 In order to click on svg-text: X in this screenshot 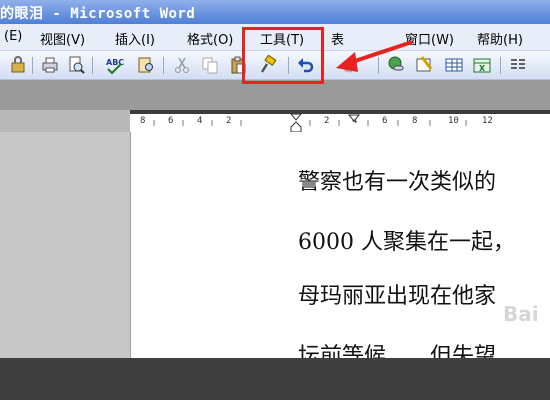, I will do `click(482, 68)`.